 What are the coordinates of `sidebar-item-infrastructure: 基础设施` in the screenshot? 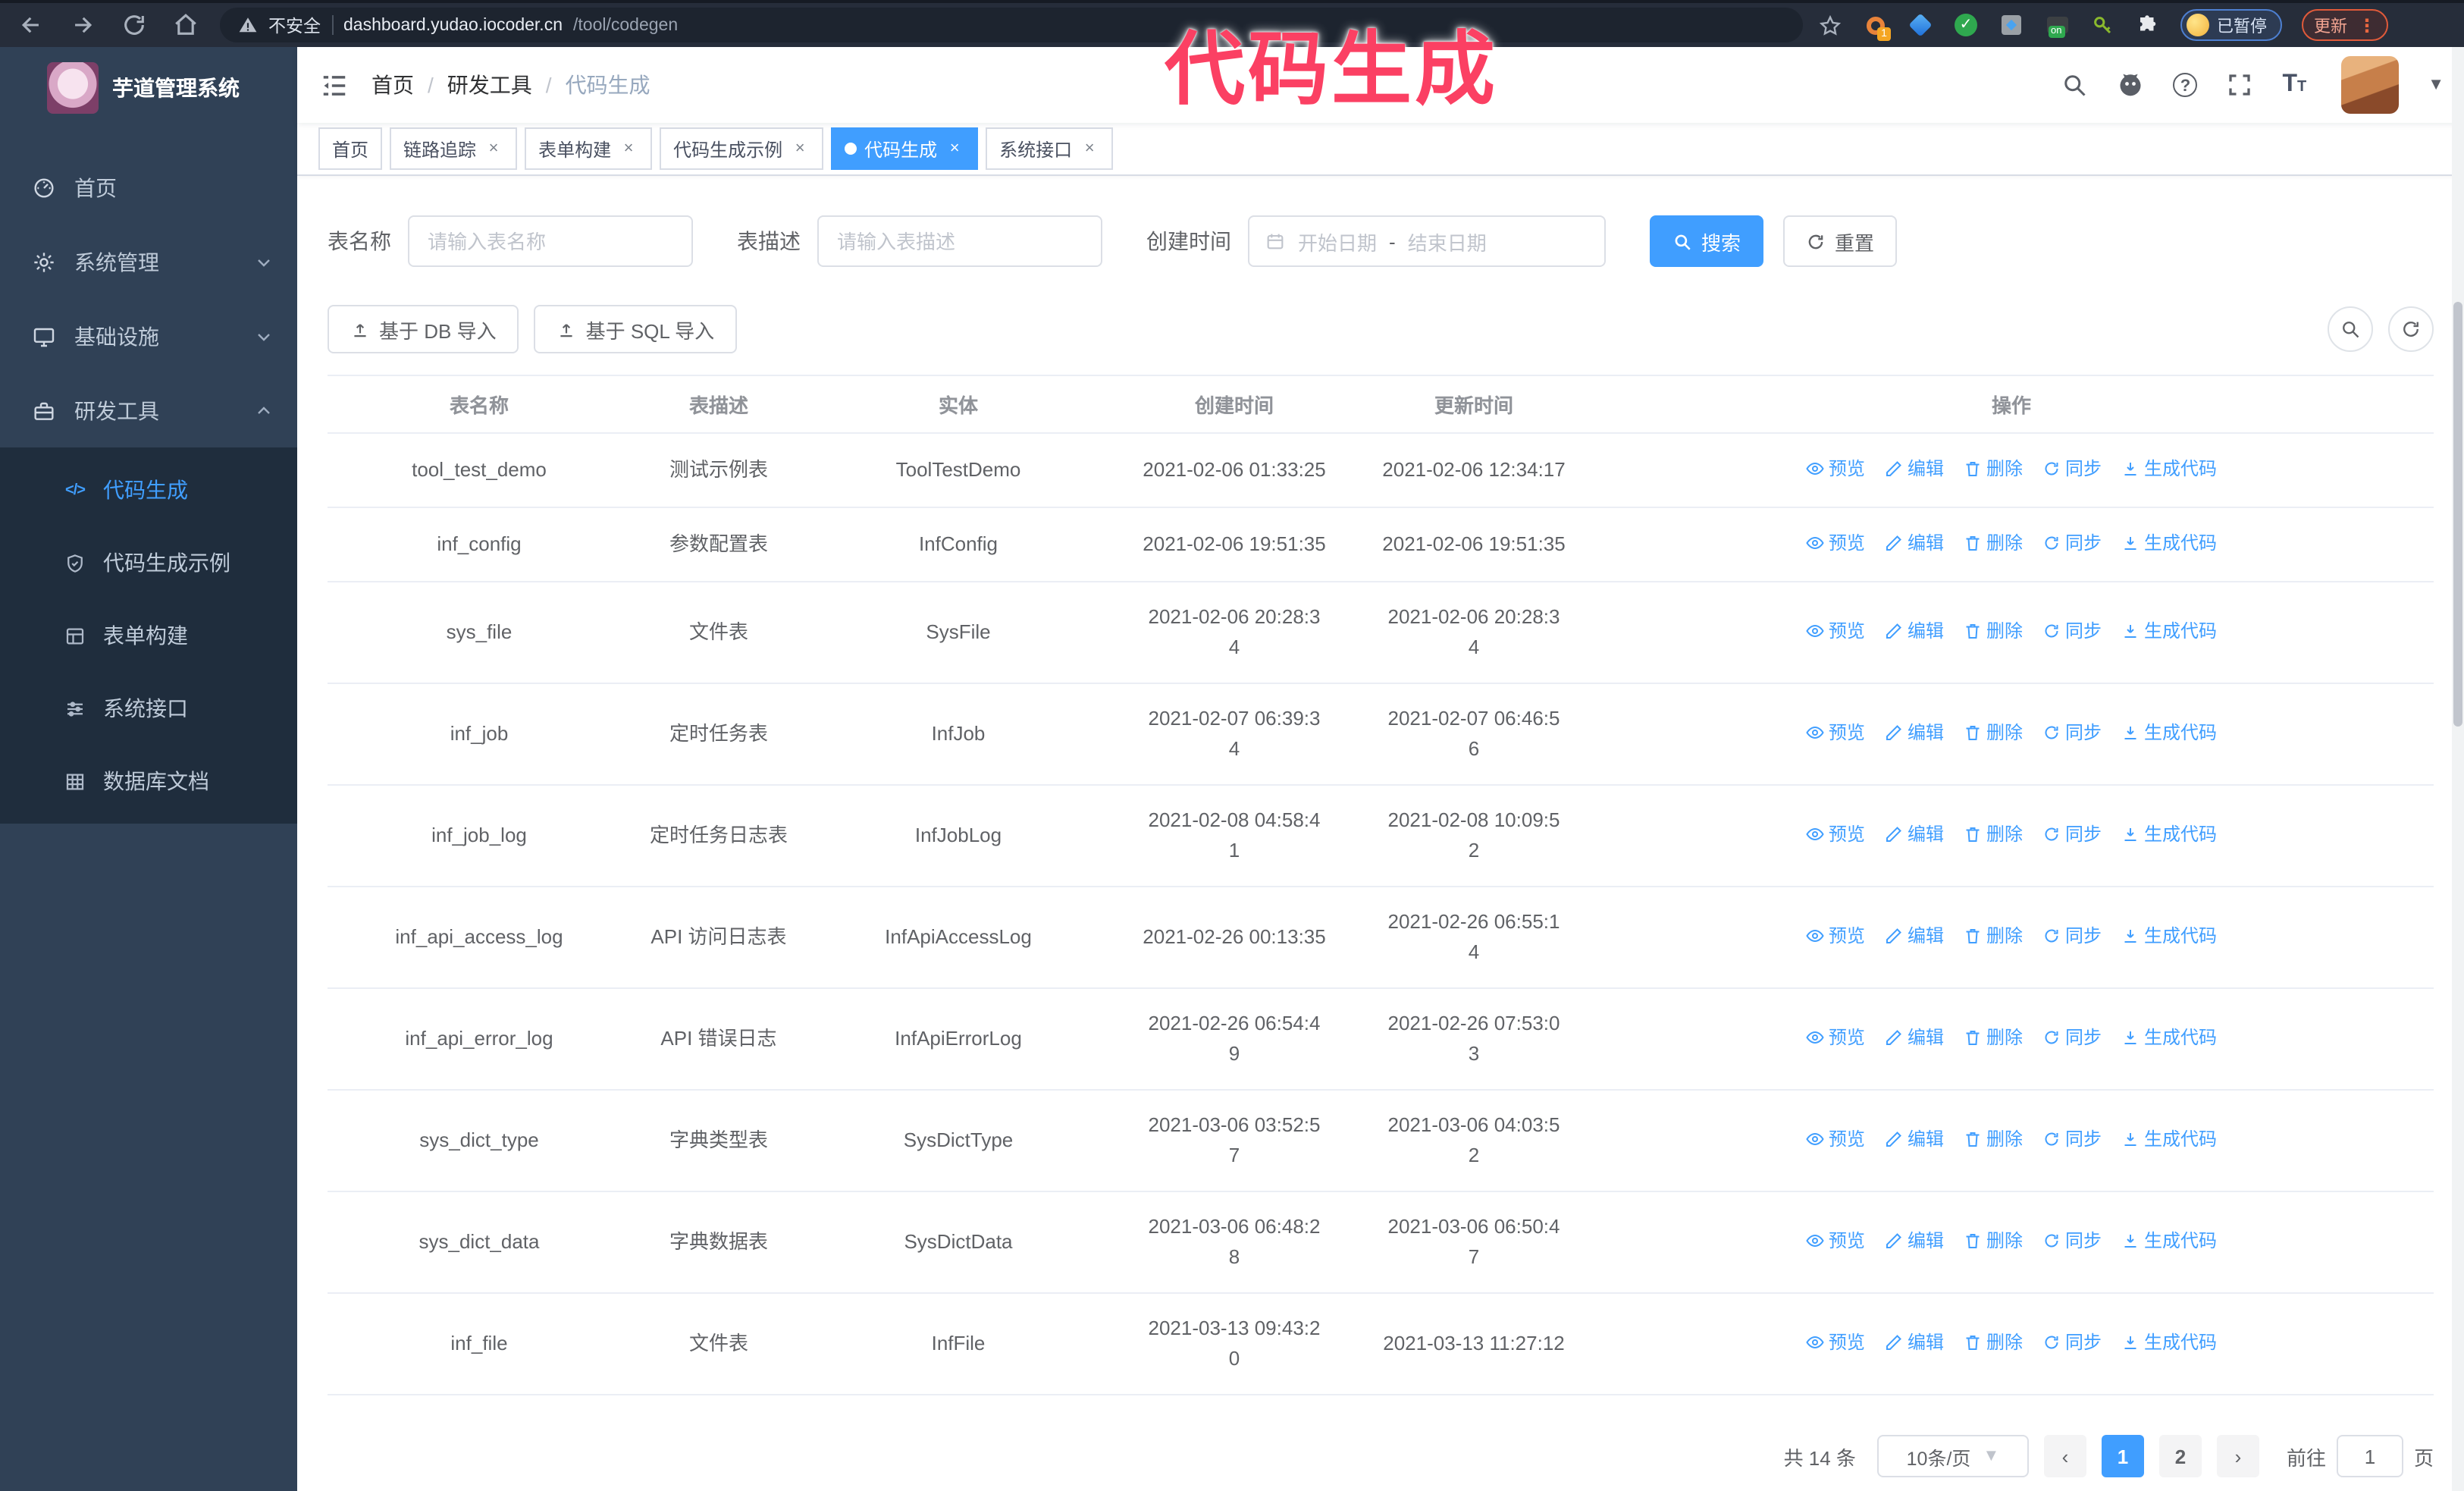 It's located at (148, 336).